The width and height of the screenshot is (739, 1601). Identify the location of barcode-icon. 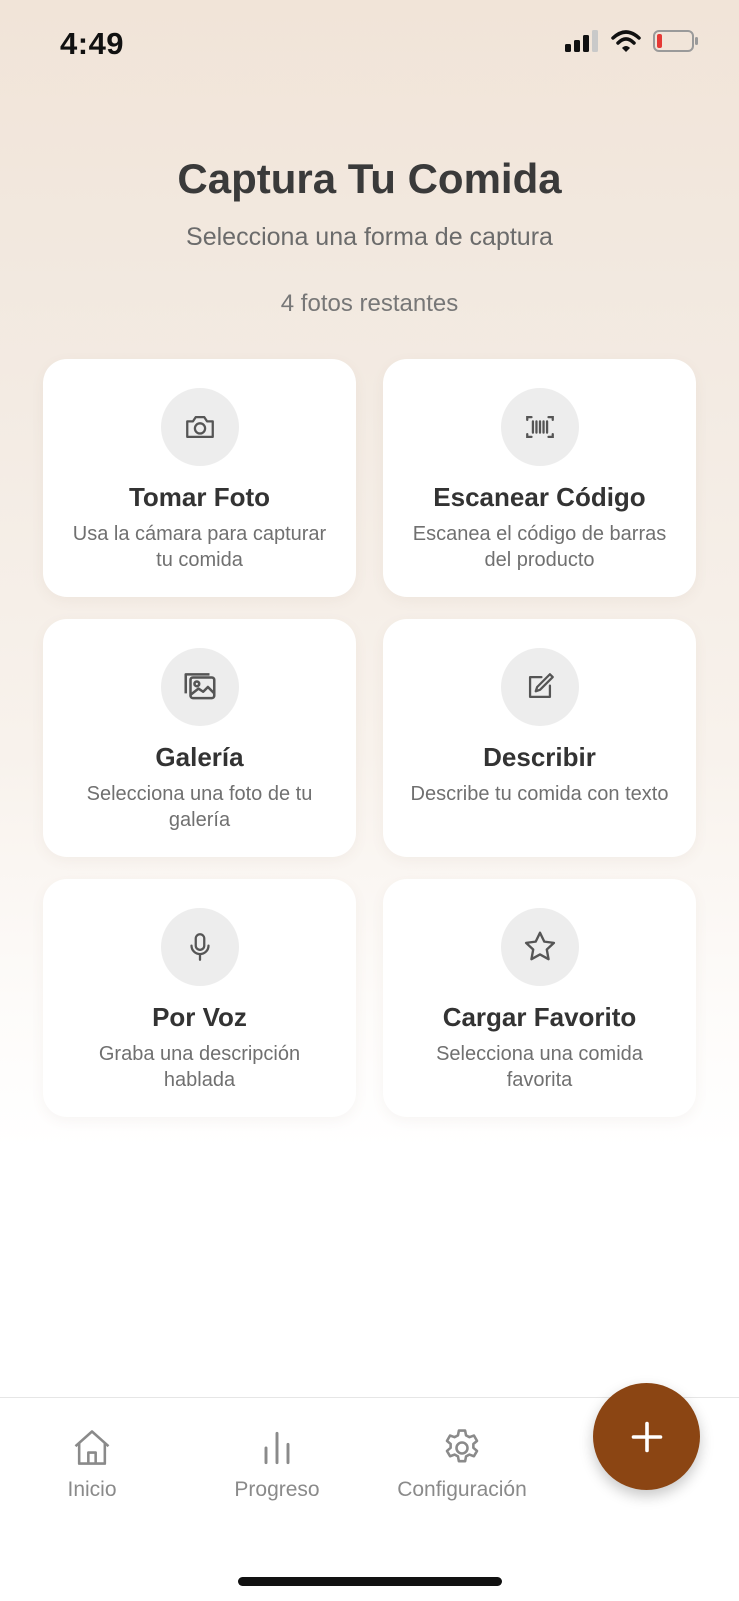
(539, 427).